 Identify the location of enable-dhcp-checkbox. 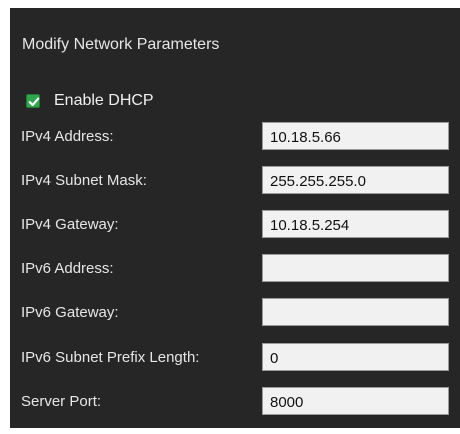
(33, 101).